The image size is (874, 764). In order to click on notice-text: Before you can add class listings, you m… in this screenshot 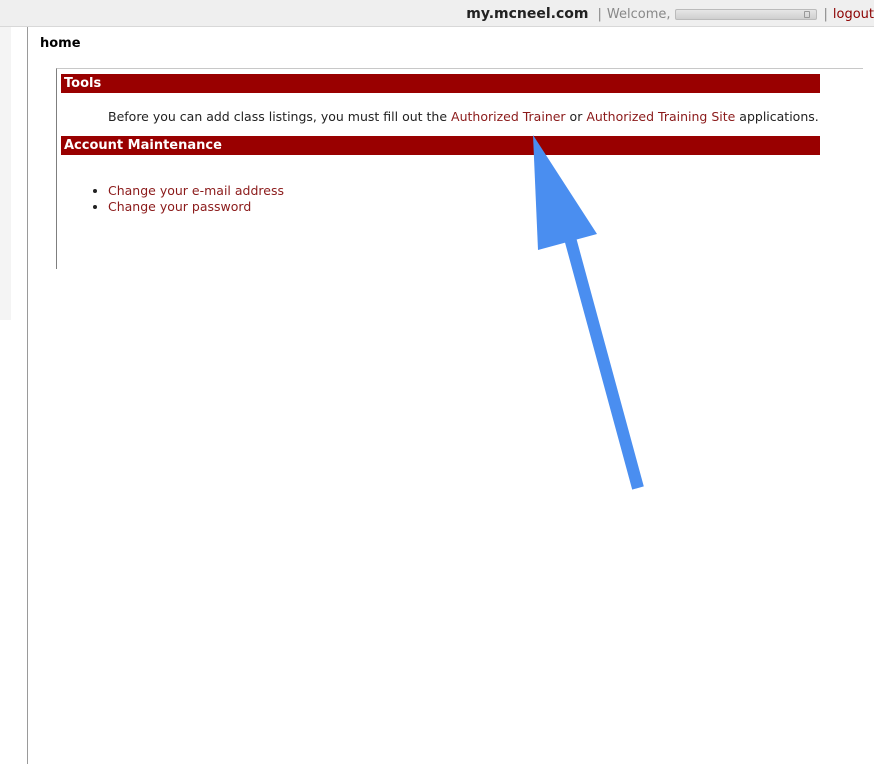, I will do `click(280, 116)`.